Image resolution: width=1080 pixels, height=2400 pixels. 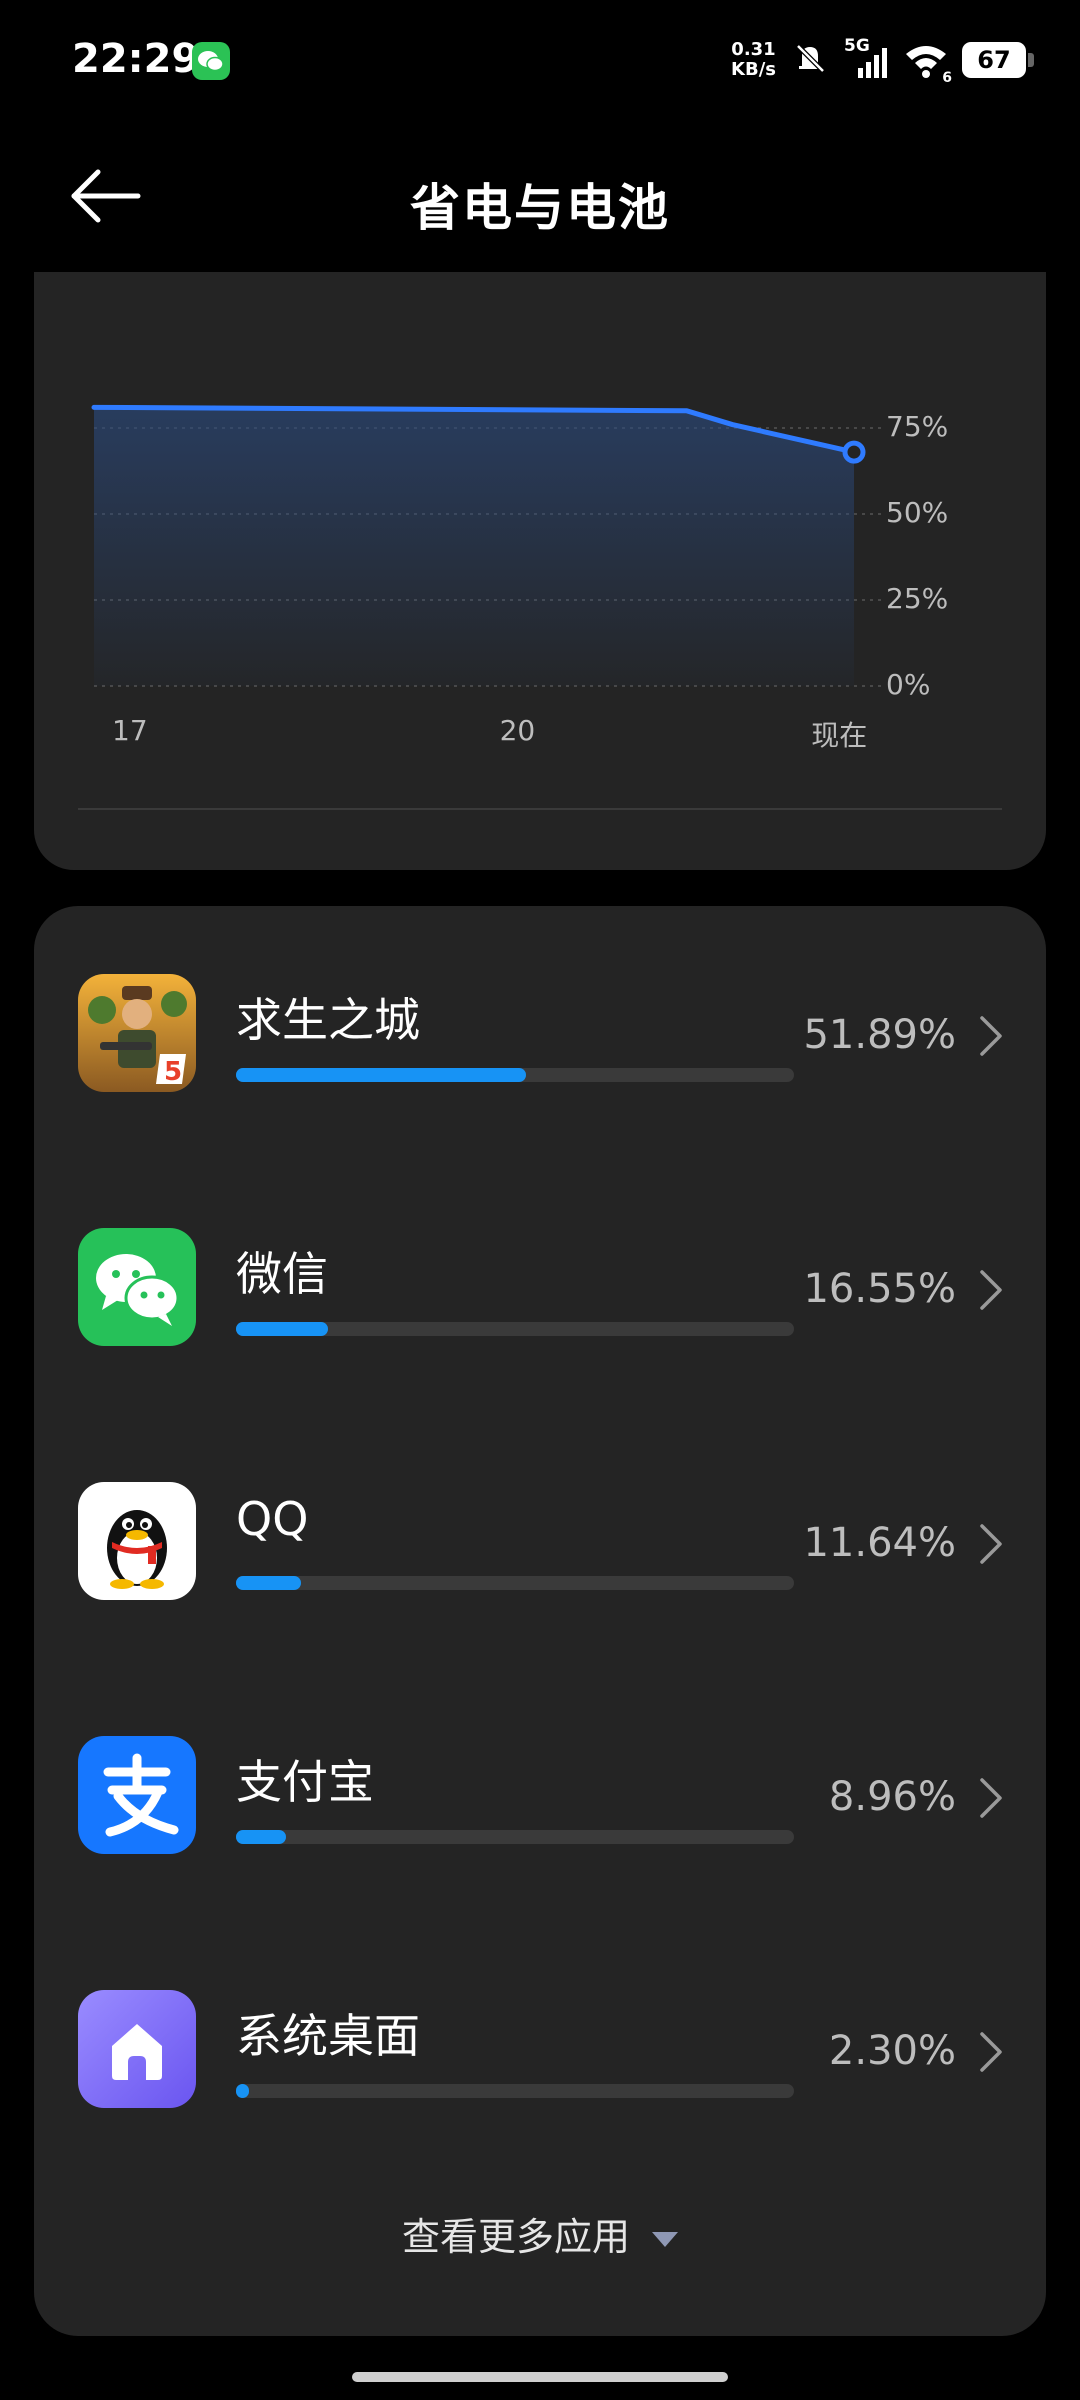 What do you see at coordinates (474, 479) in the screenshot?
I see `battery-area` at bounding box center [474, 479].